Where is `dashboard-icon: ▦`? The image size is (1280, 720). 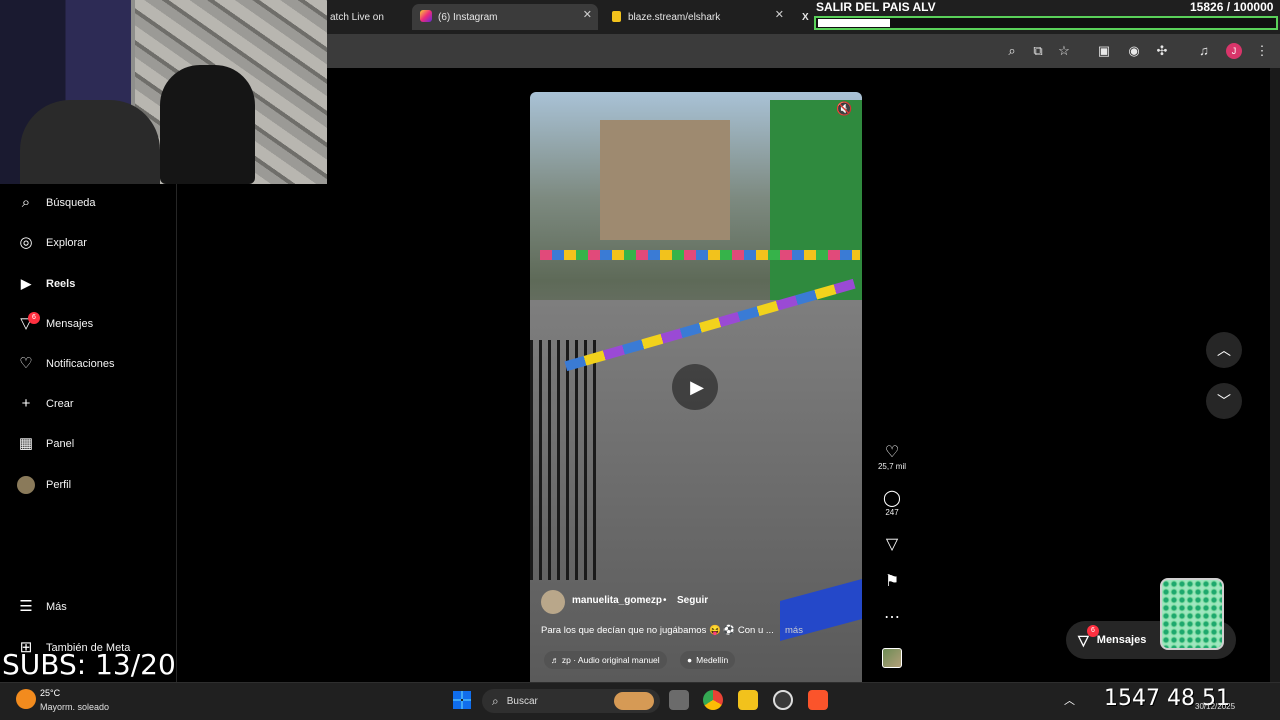
dashboard-icon: ▦ is located at coordinates (26, 443).